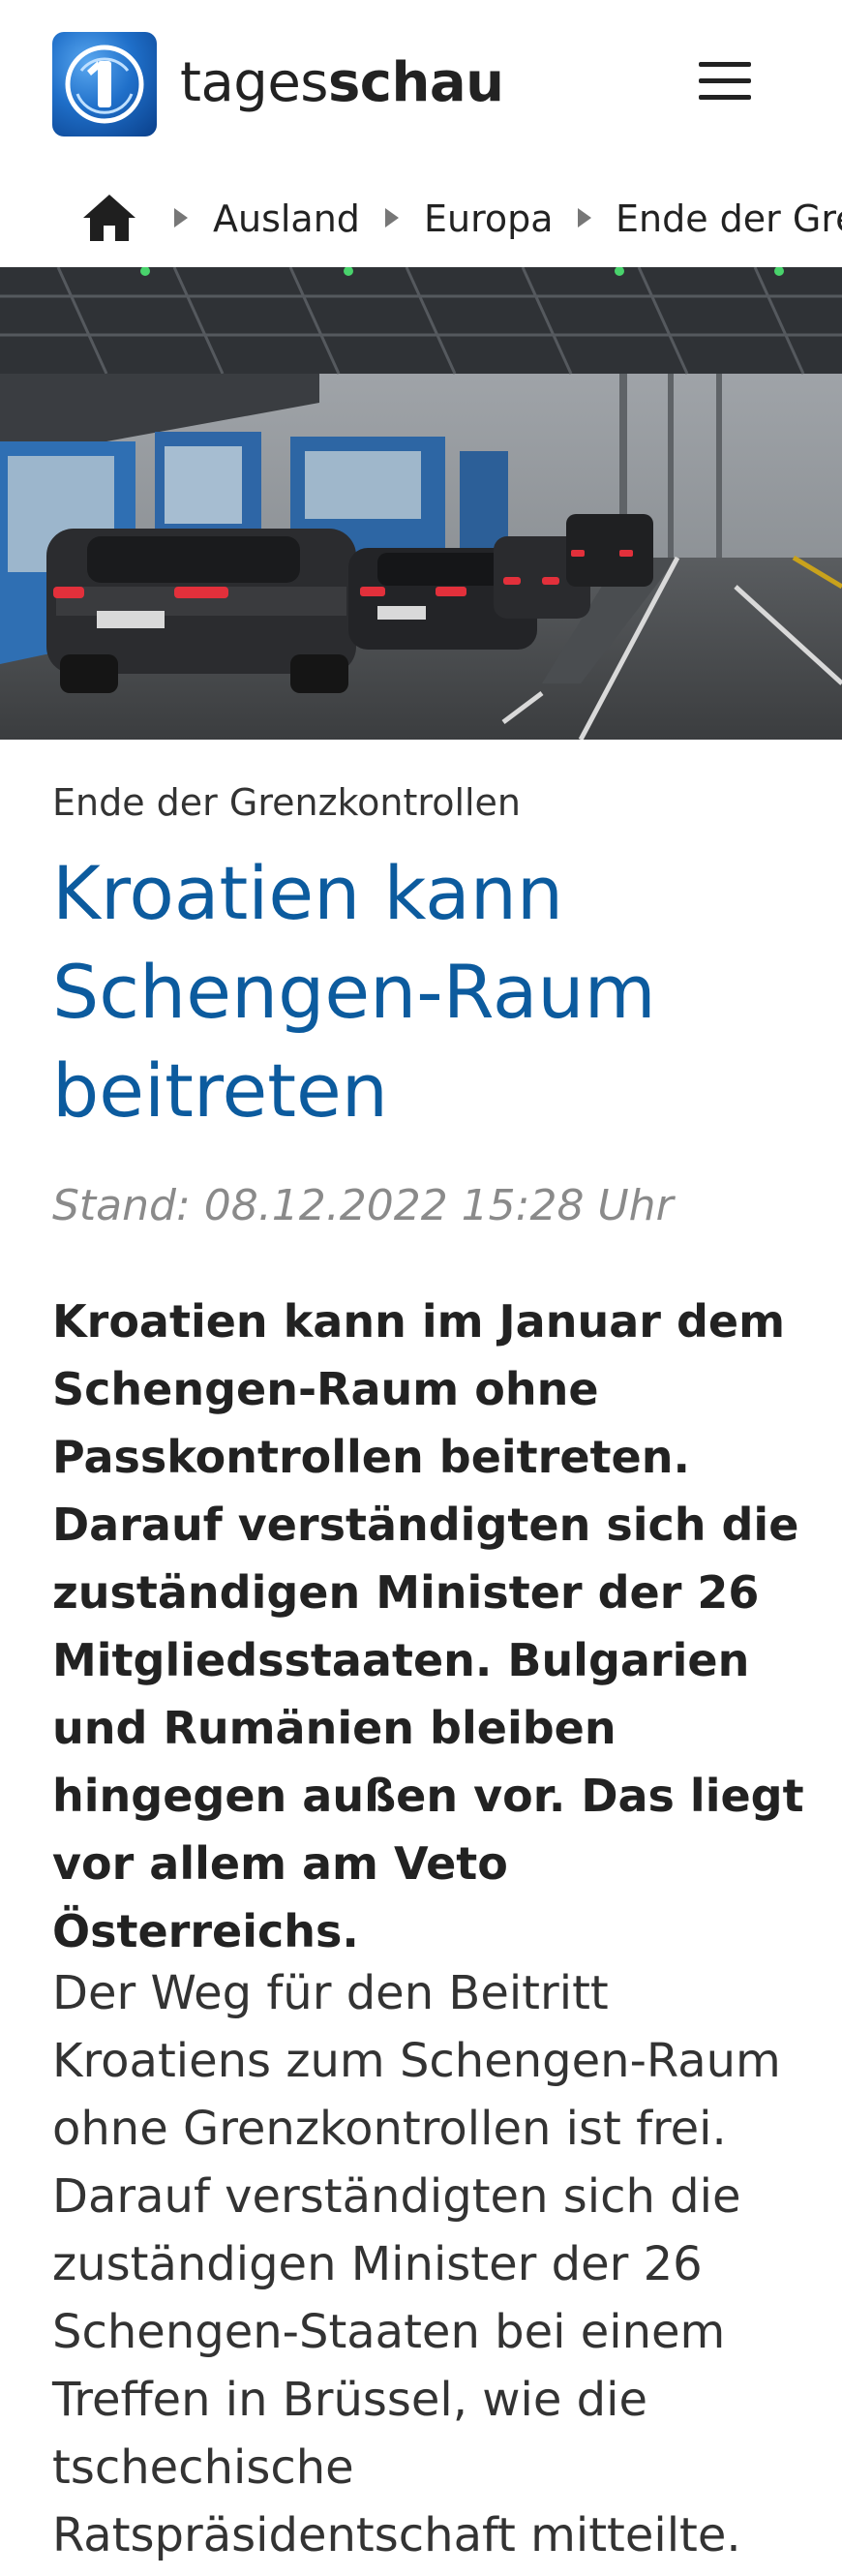 Image resolution: width=842 pixels, height=2576 pixels. I want to click on breadcrumb-item-ausland: Ausland, so click(287, 219).